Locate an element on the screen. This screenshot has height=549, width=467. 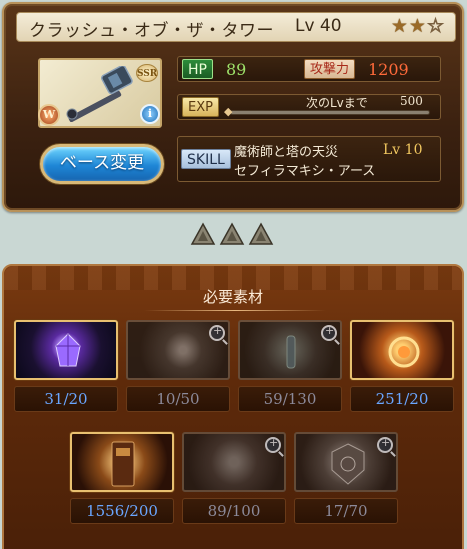
hp-attack-row: HP 89 攻撃力 1209 is located at coordinates (309, 69).